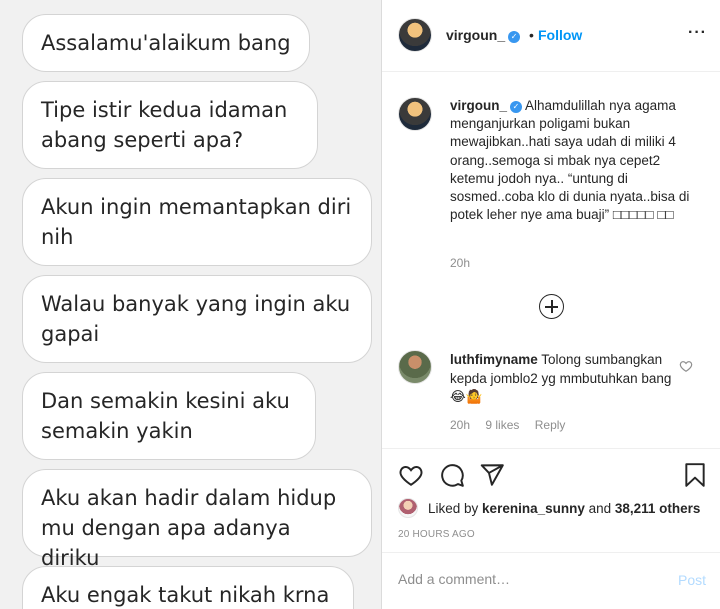 This screenshot has height=609, width=720. Describe the element at coordinates (197, 319) in the screenshot. I see `chat-bubble: Walau banyak yang ingin aku gapai` at that location.